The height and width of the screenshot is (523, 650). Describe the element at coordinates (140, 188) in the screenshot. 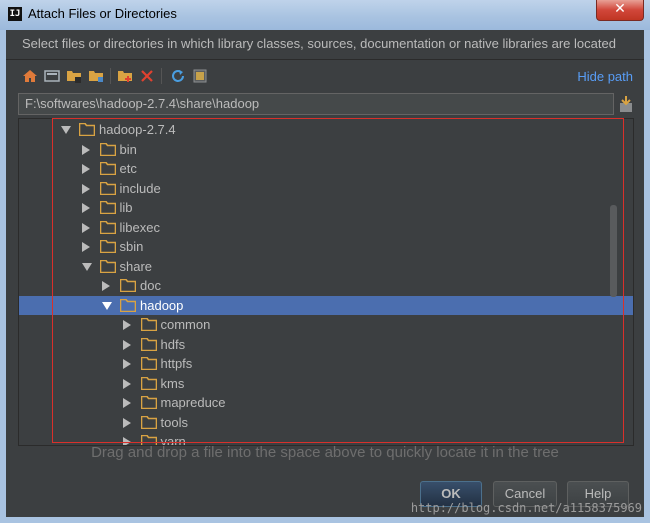

I see `tree-item-label: include` at that location.